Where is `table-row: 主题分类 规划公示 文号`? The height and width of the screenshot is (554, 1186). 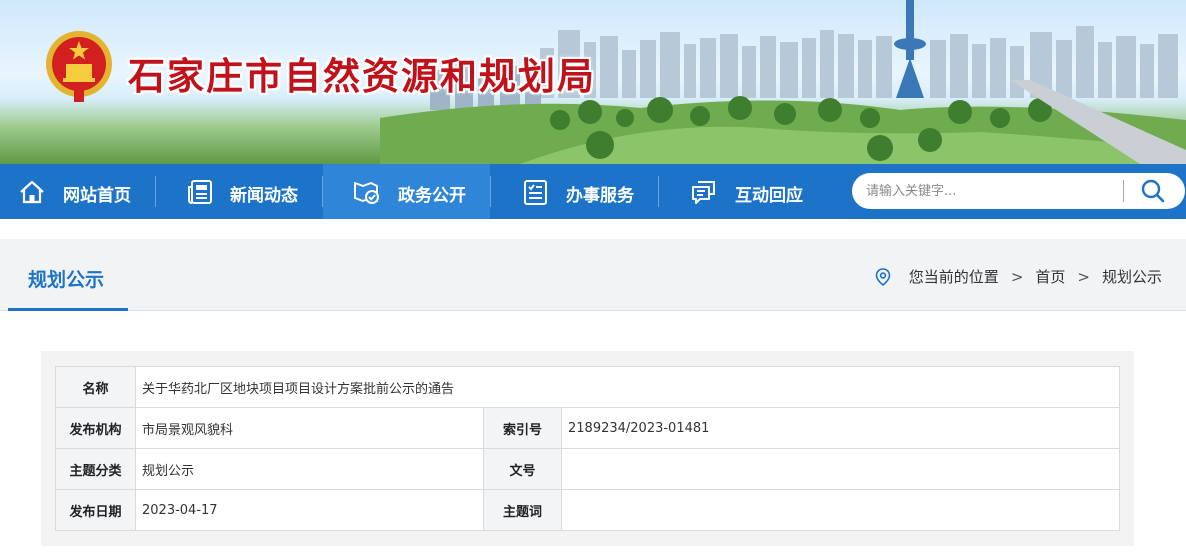 table-row: 主题分类 规划公示 文号 is located at coordinates (587, 469).